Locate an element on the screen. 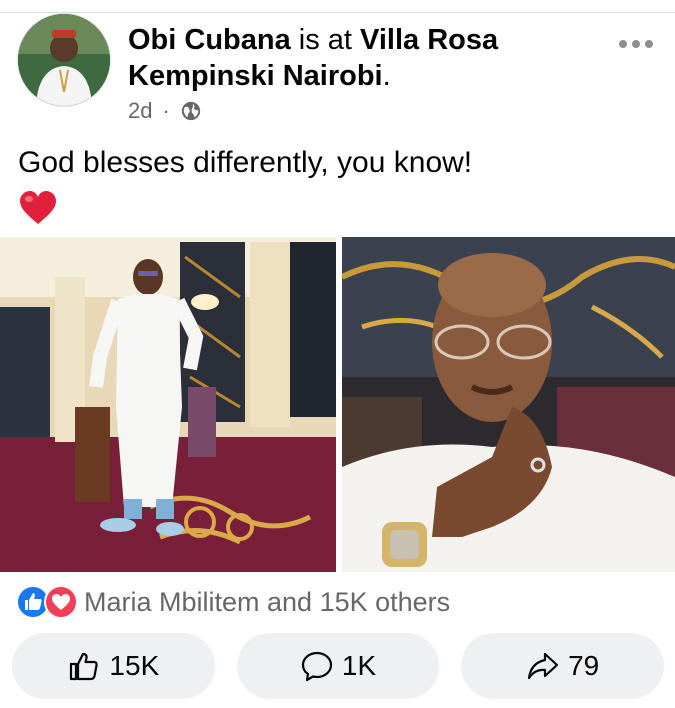 The width and height of the screenshot is (675, 708). globe-icon is located at coordinates (191, 111).